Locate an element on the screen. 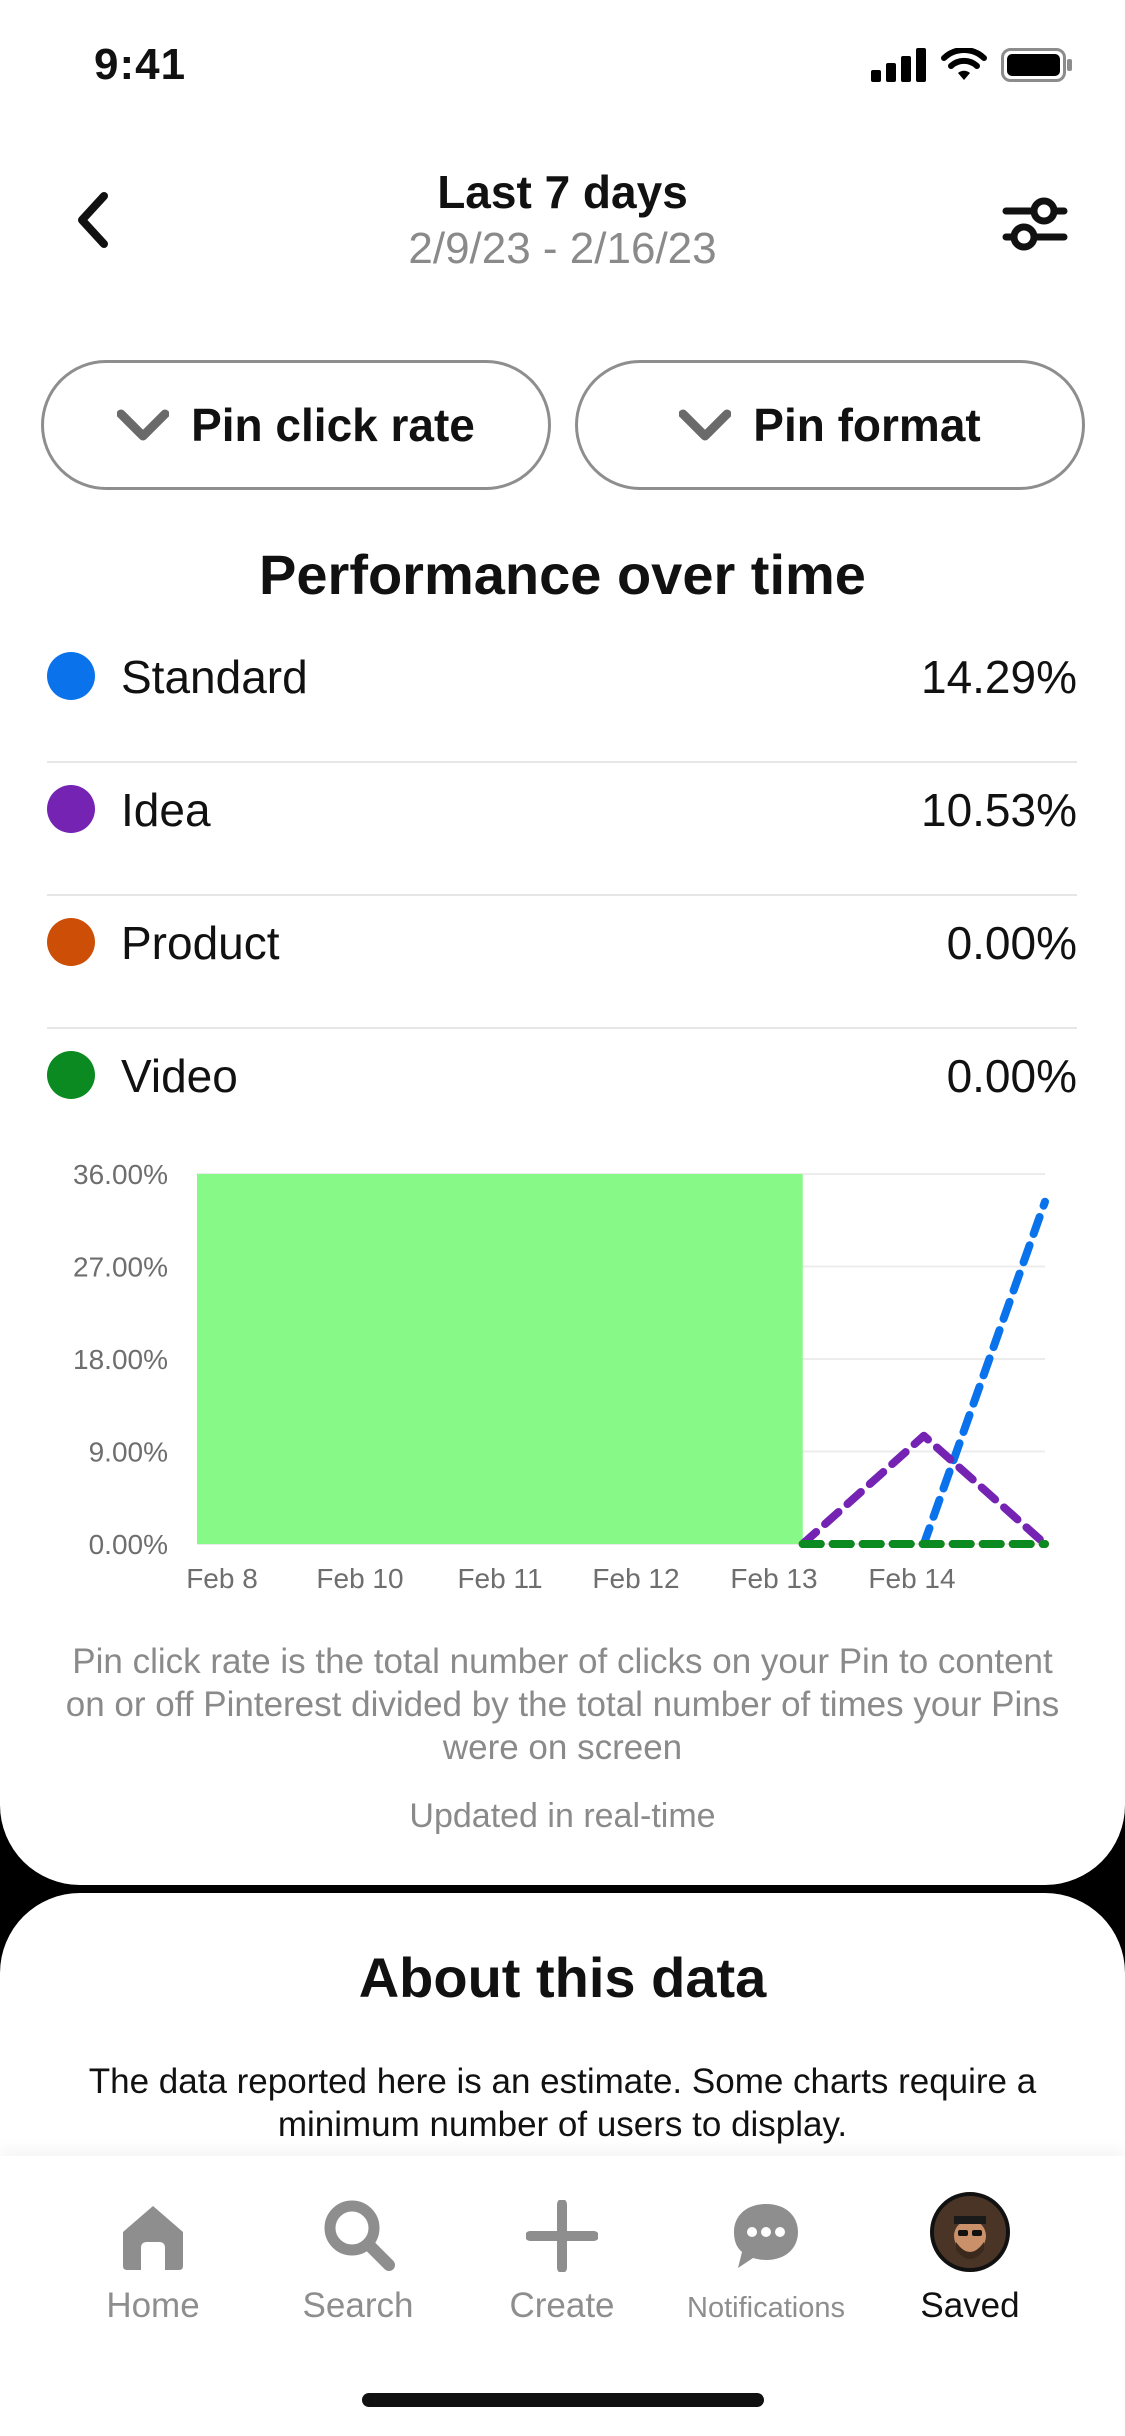  tab-notifications: Notifications is located at coordinates (766, 2254).